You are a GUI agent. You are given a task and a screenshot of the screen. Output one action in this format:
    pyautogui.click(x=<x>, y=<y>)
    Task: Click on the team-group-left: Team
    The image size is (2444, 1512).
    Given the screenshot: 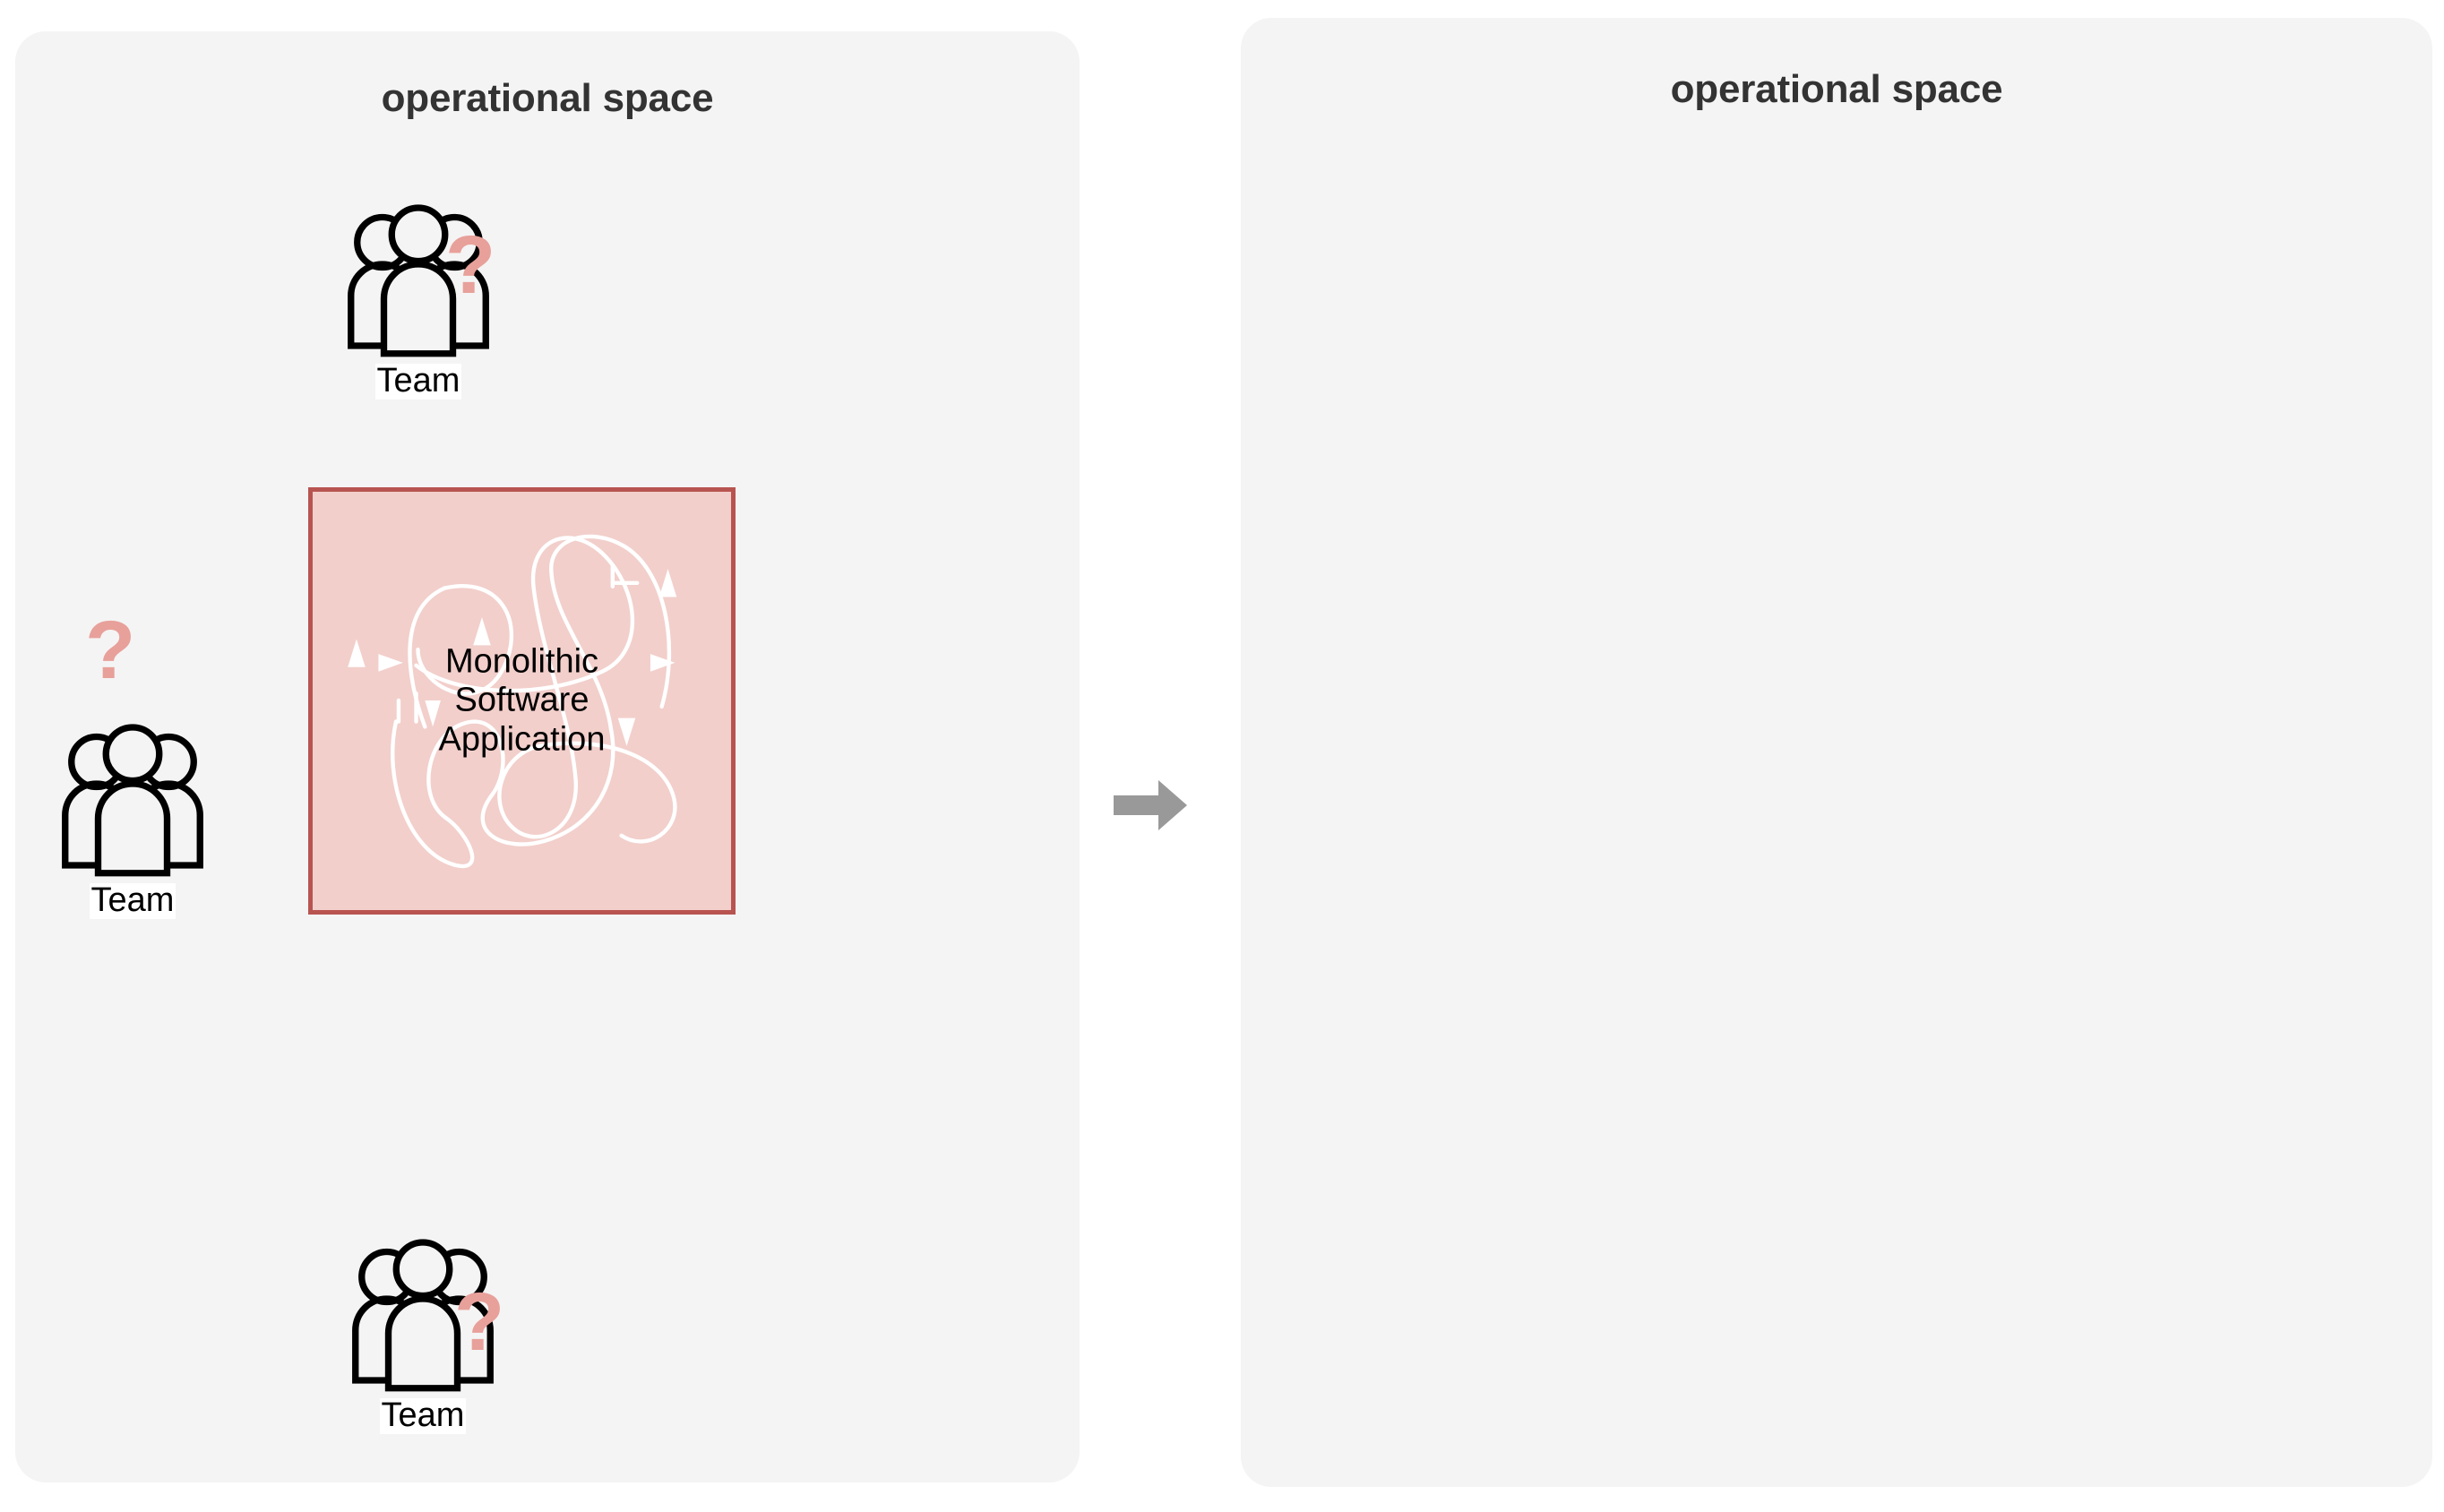 What is the action you would take?
    pyautogui.click(x=132, y=820)
    